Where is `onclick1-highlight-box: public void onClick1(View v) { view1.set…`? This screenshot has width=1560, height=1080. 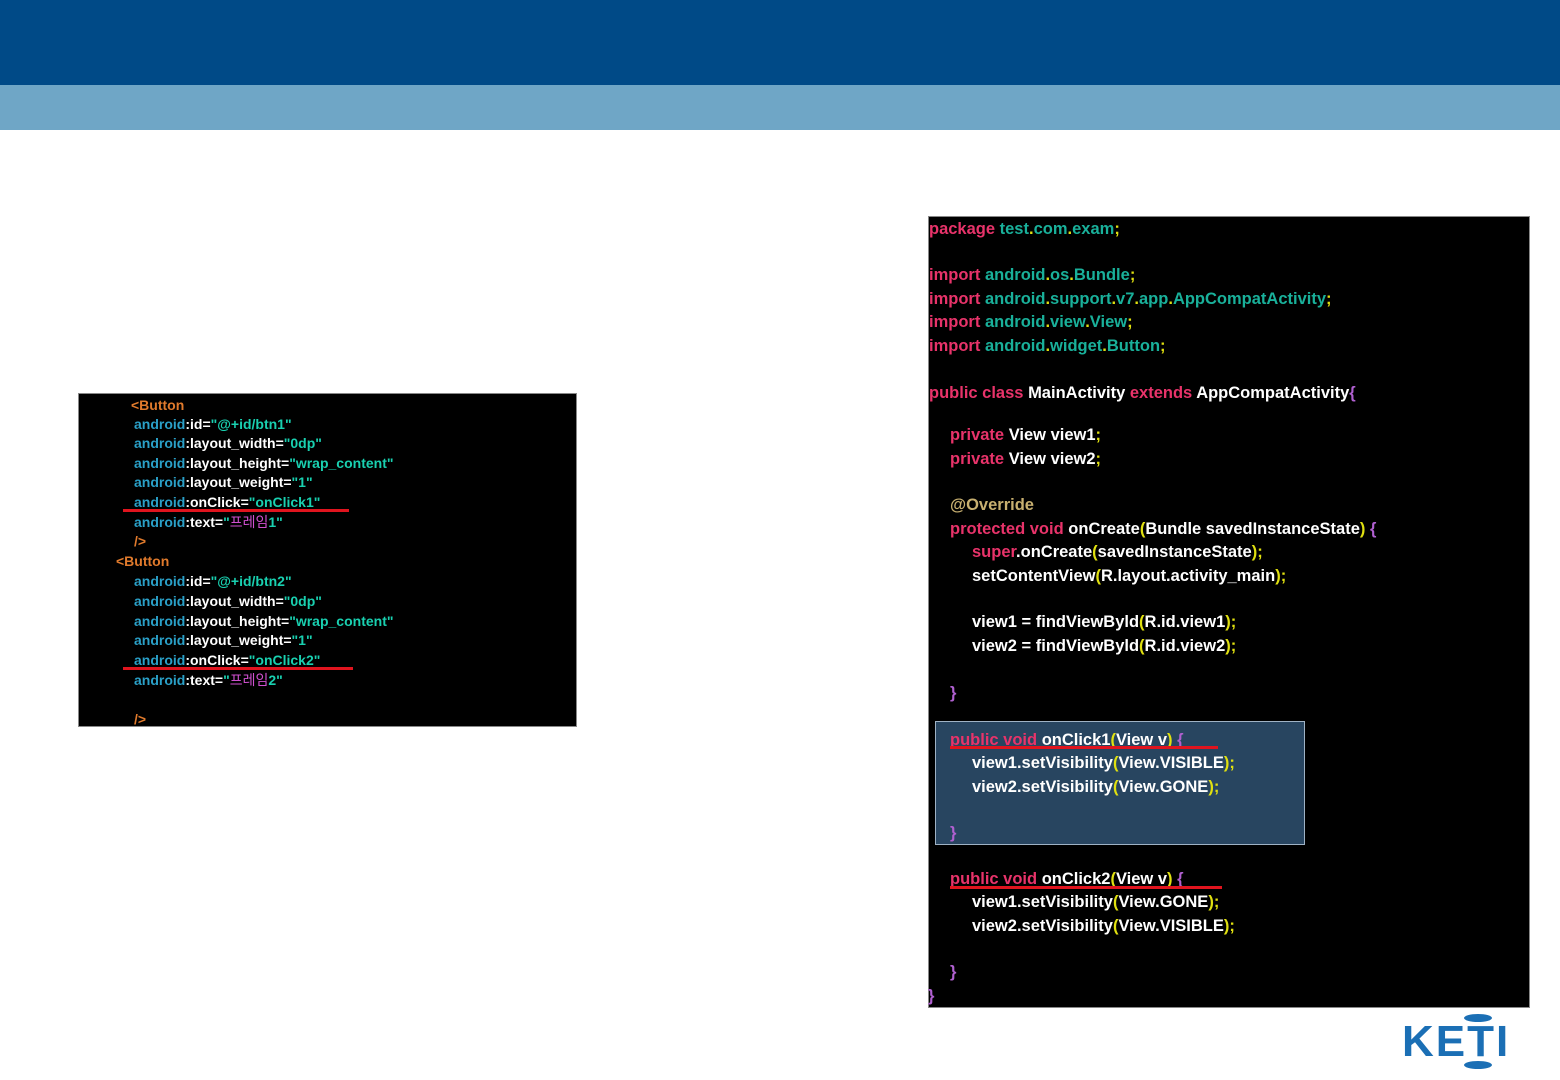 onclick1-highlight-box: public void onClick1(View v) { view1.set… is located at coordinates (1120, 783).